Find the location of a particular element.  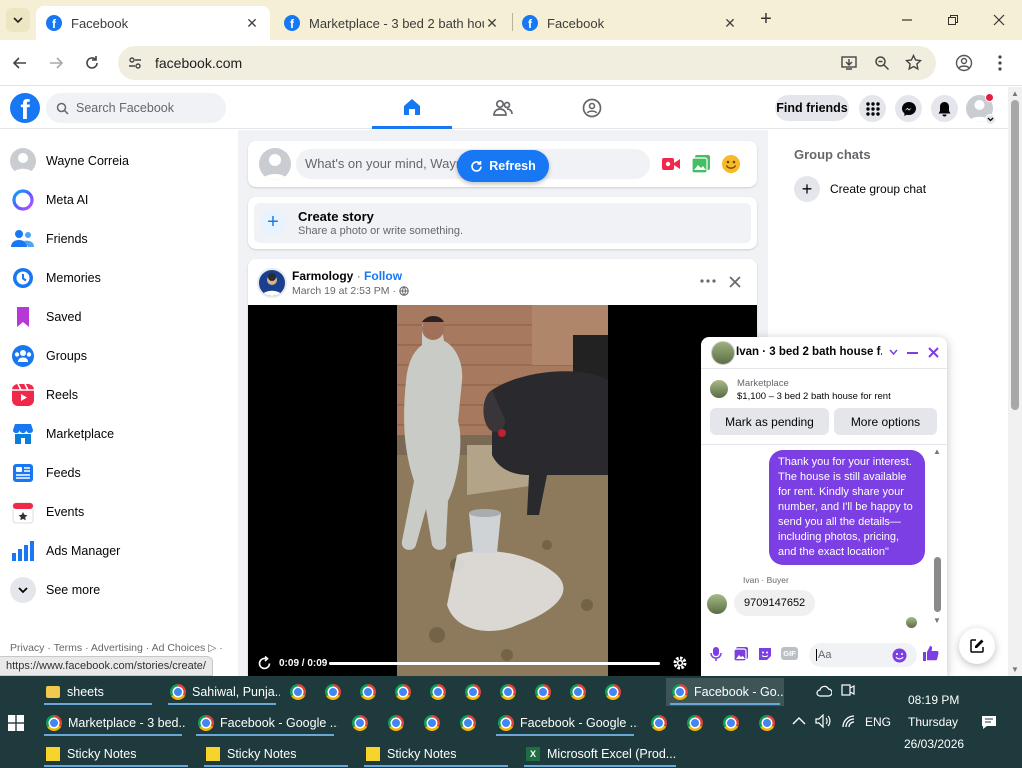

tab-facebook-active: f Facebook ✕ is located at coordinates (153, 23).